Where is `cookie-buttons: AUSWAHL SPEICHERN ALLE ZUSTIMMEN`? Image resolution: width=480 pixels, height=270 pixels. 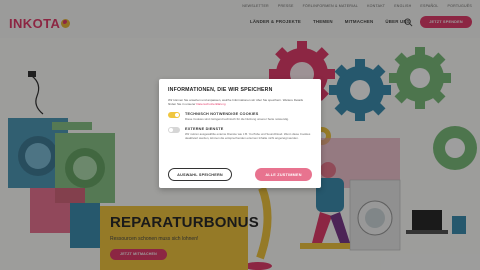 cookie-buttons: AUSWAHL SPEICHERN ALLE ZUSTIMMEN is located at coordinates (240, 174).